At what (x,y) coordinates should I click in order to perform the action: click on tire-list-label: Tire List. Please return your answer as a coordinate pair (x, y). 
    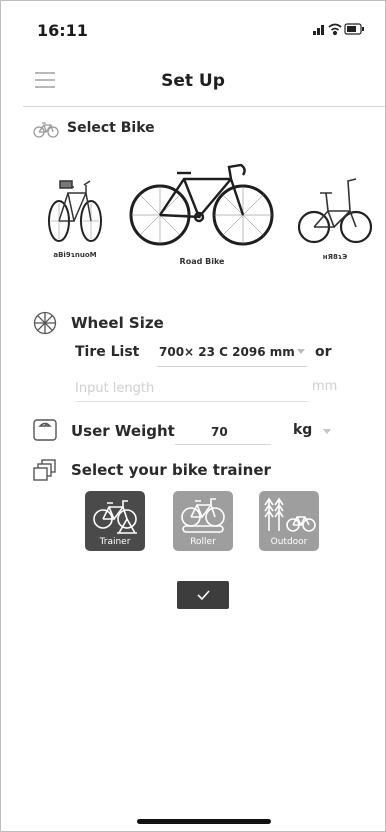
    Looking at the image, I should click on (107, 352).